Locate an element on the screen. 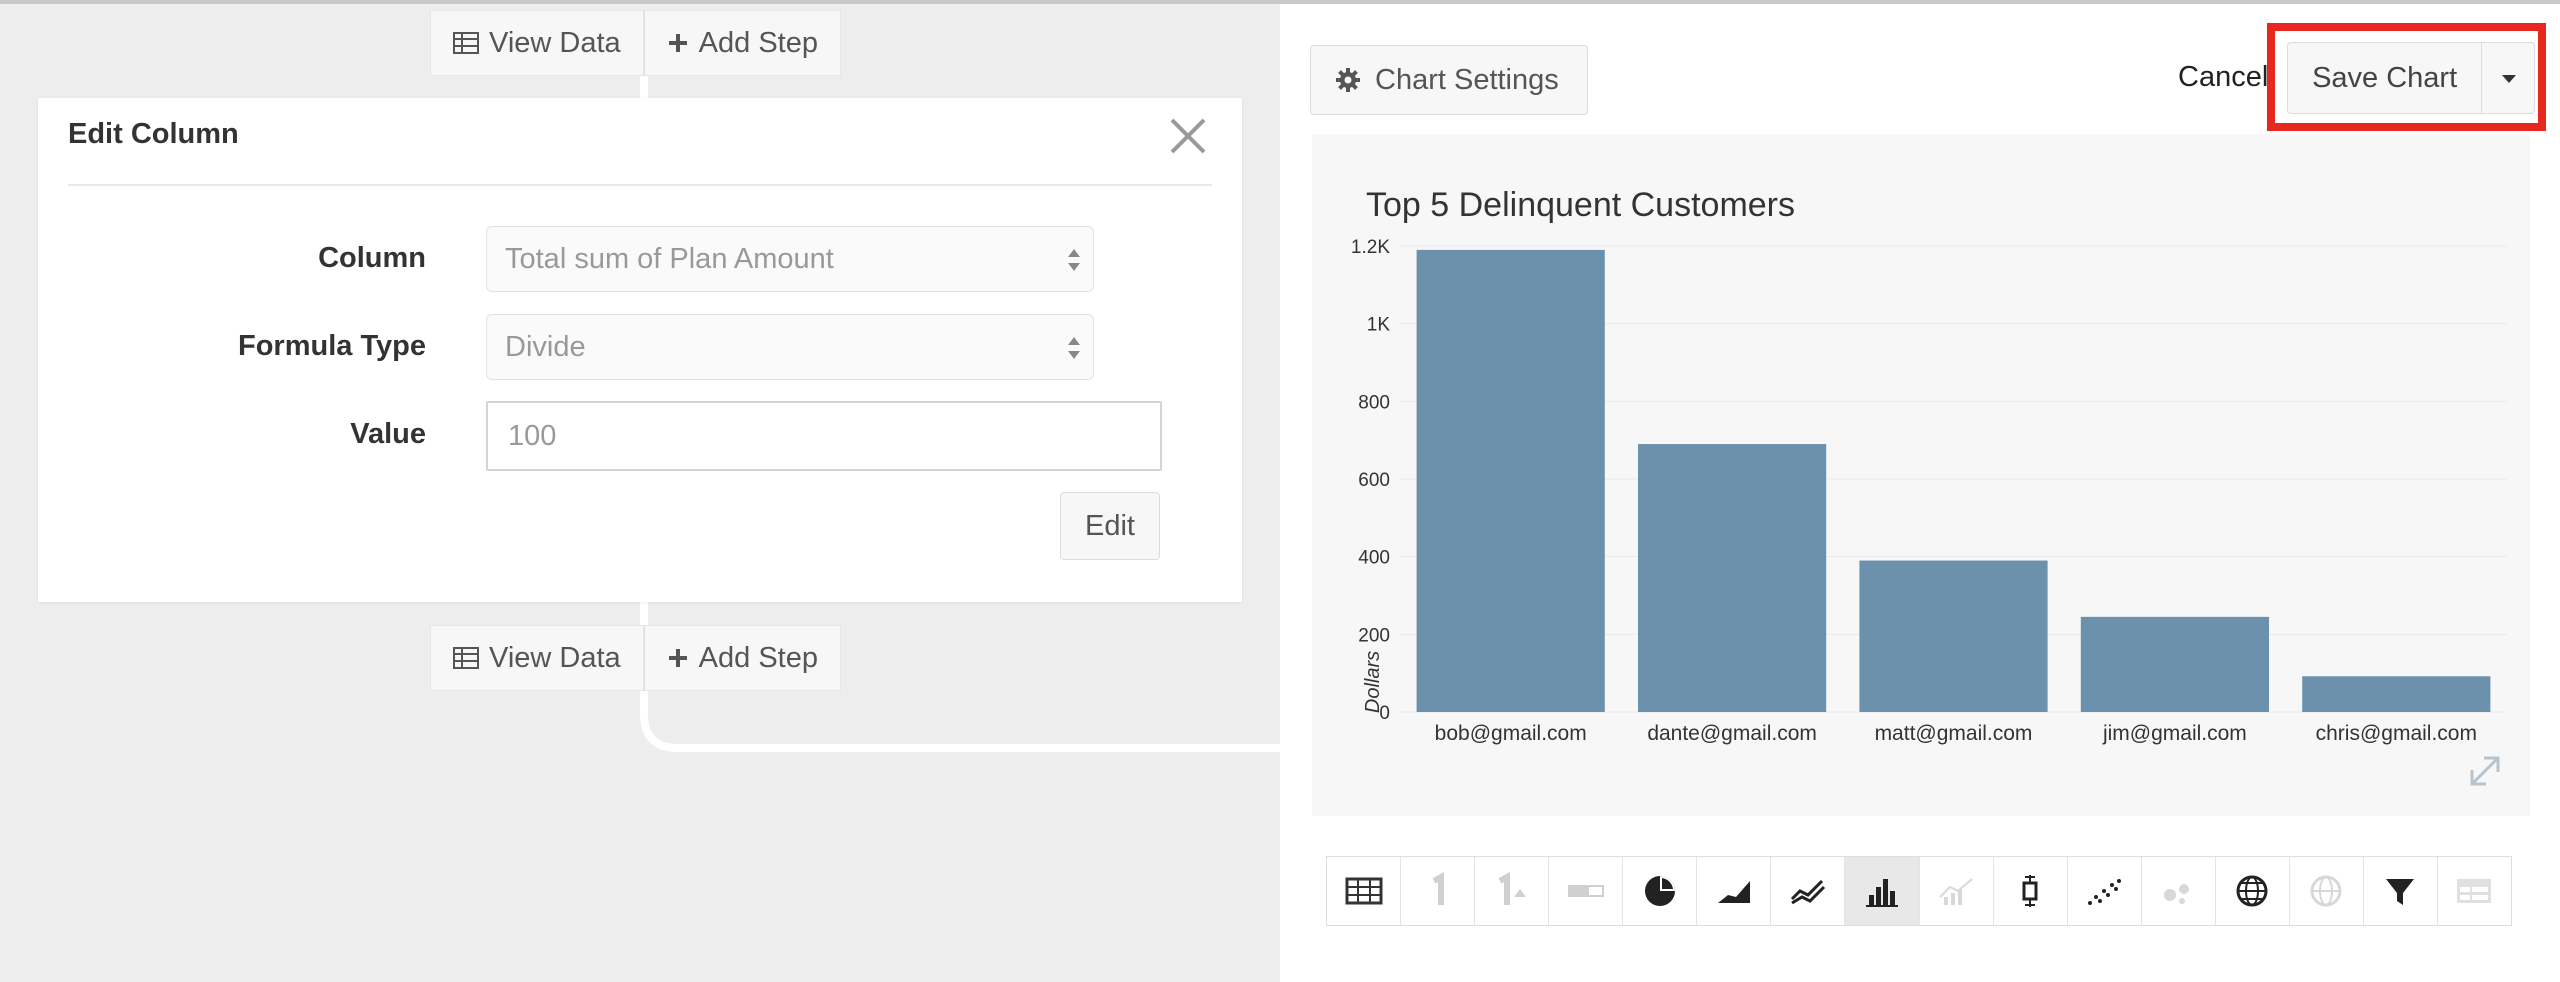 This screenshot has height=982, width=2560. column-label: Column is located at coordinates (372, 258).